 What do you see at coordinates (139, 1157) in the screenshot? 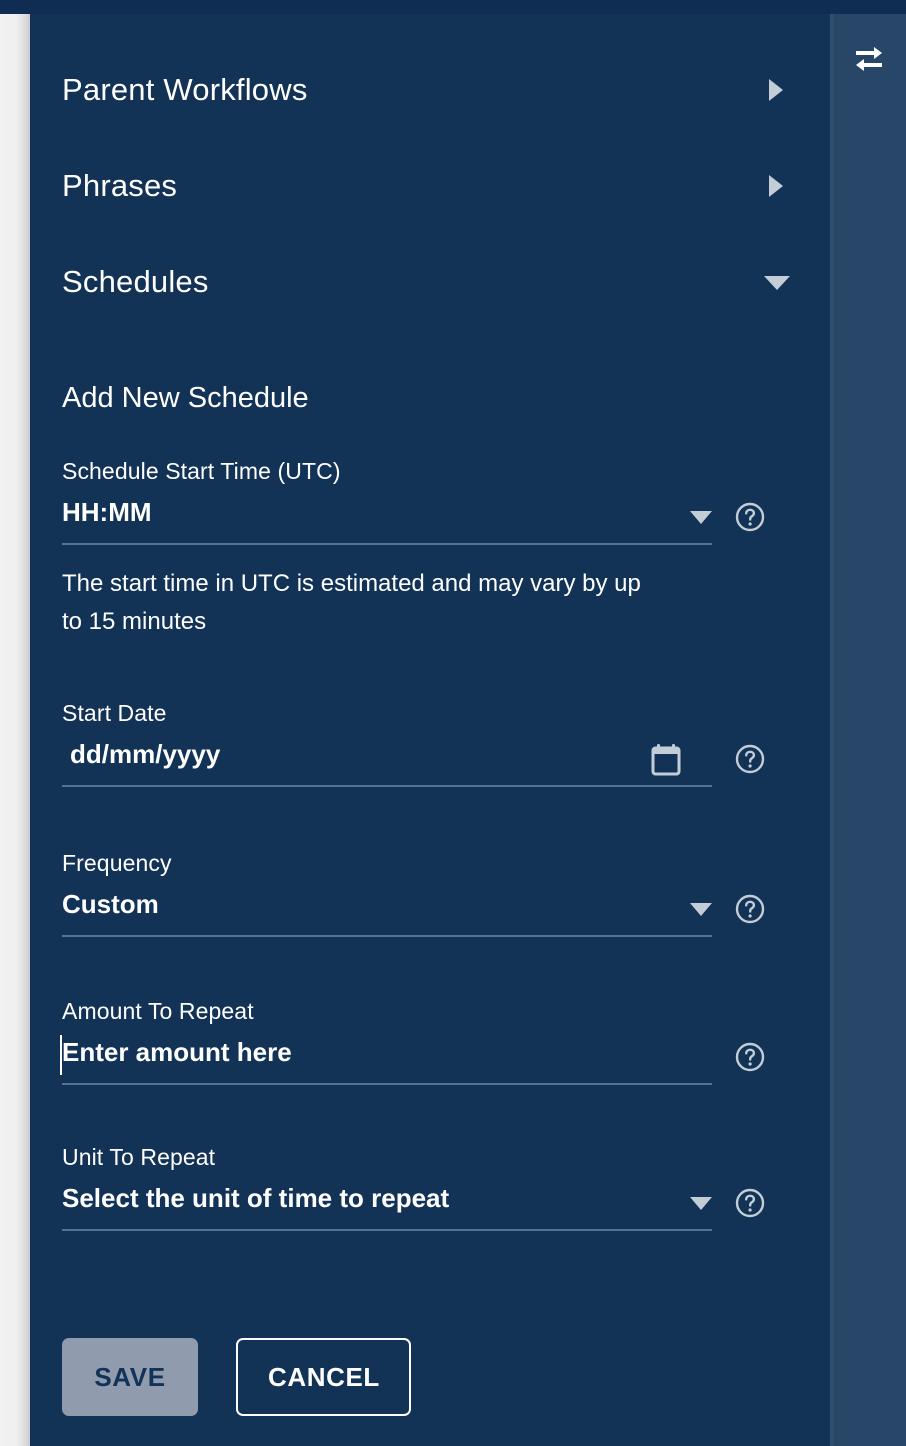
I see `field-label: Unit To Repeat` at bounding box center [139, 1157].